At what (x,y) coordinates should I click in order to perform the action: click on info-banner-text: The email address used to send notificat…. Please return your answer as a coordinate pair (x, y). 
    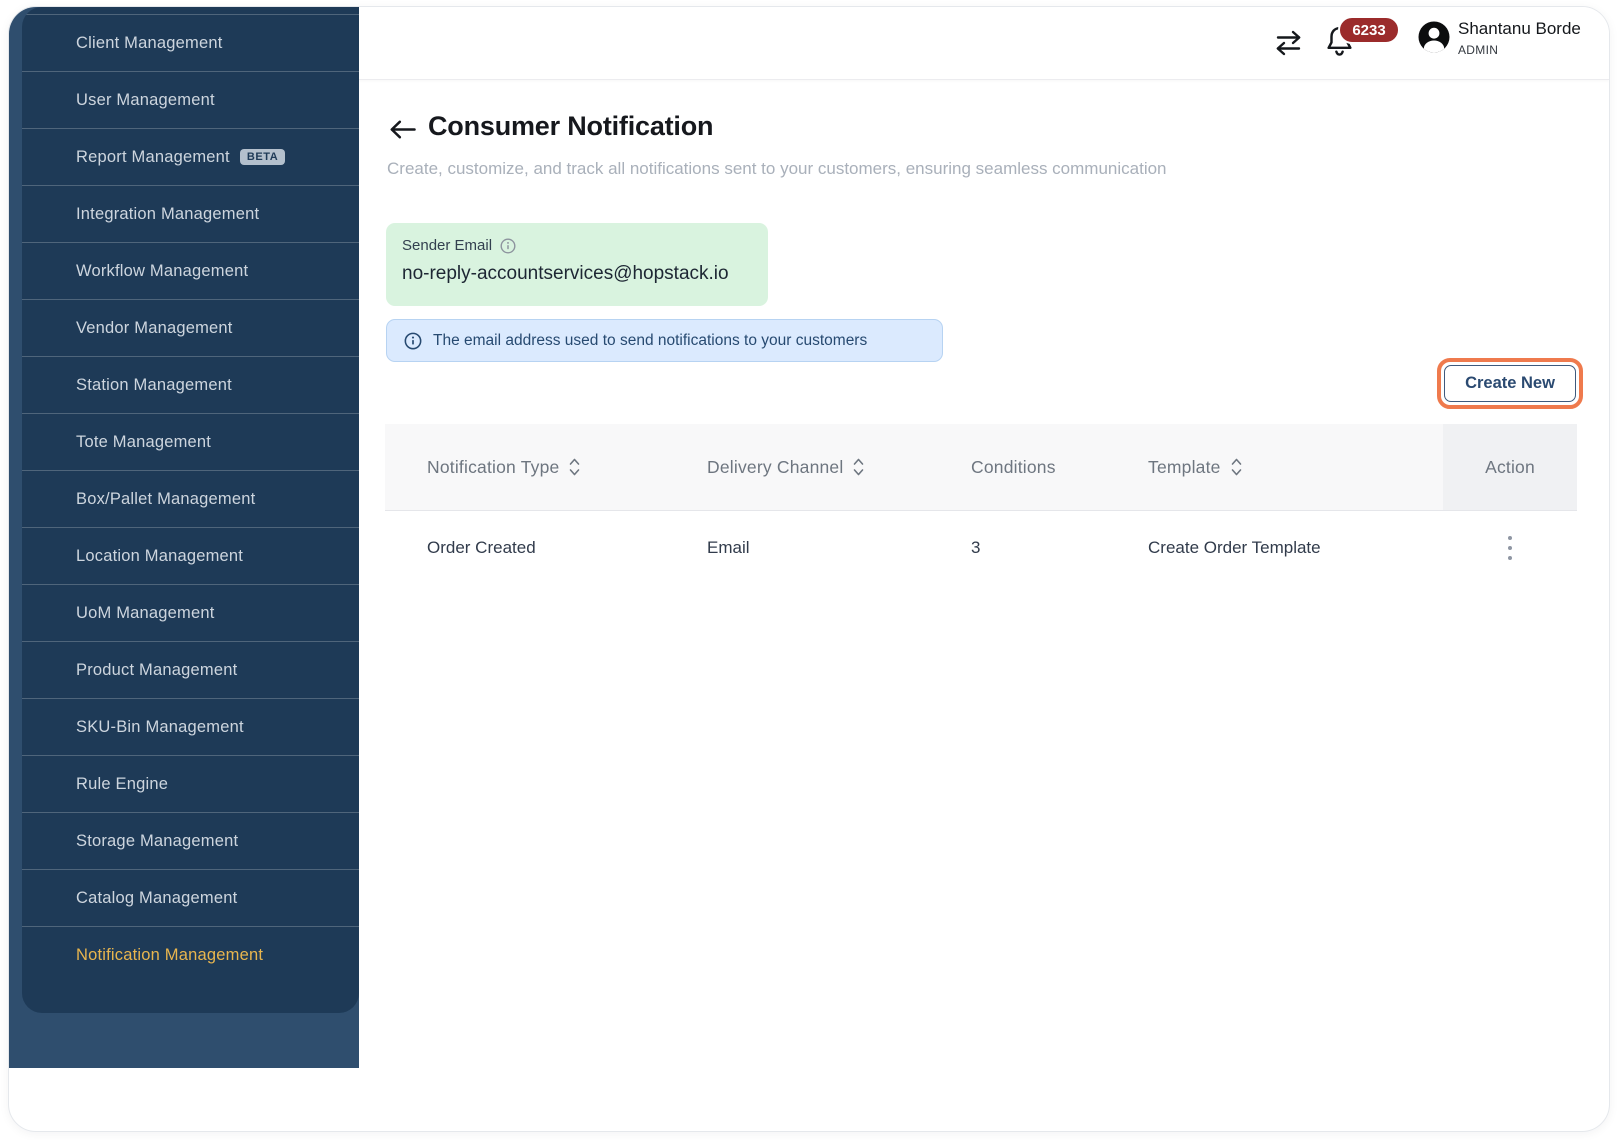
    Looking at the image, I should click on (650, 340).